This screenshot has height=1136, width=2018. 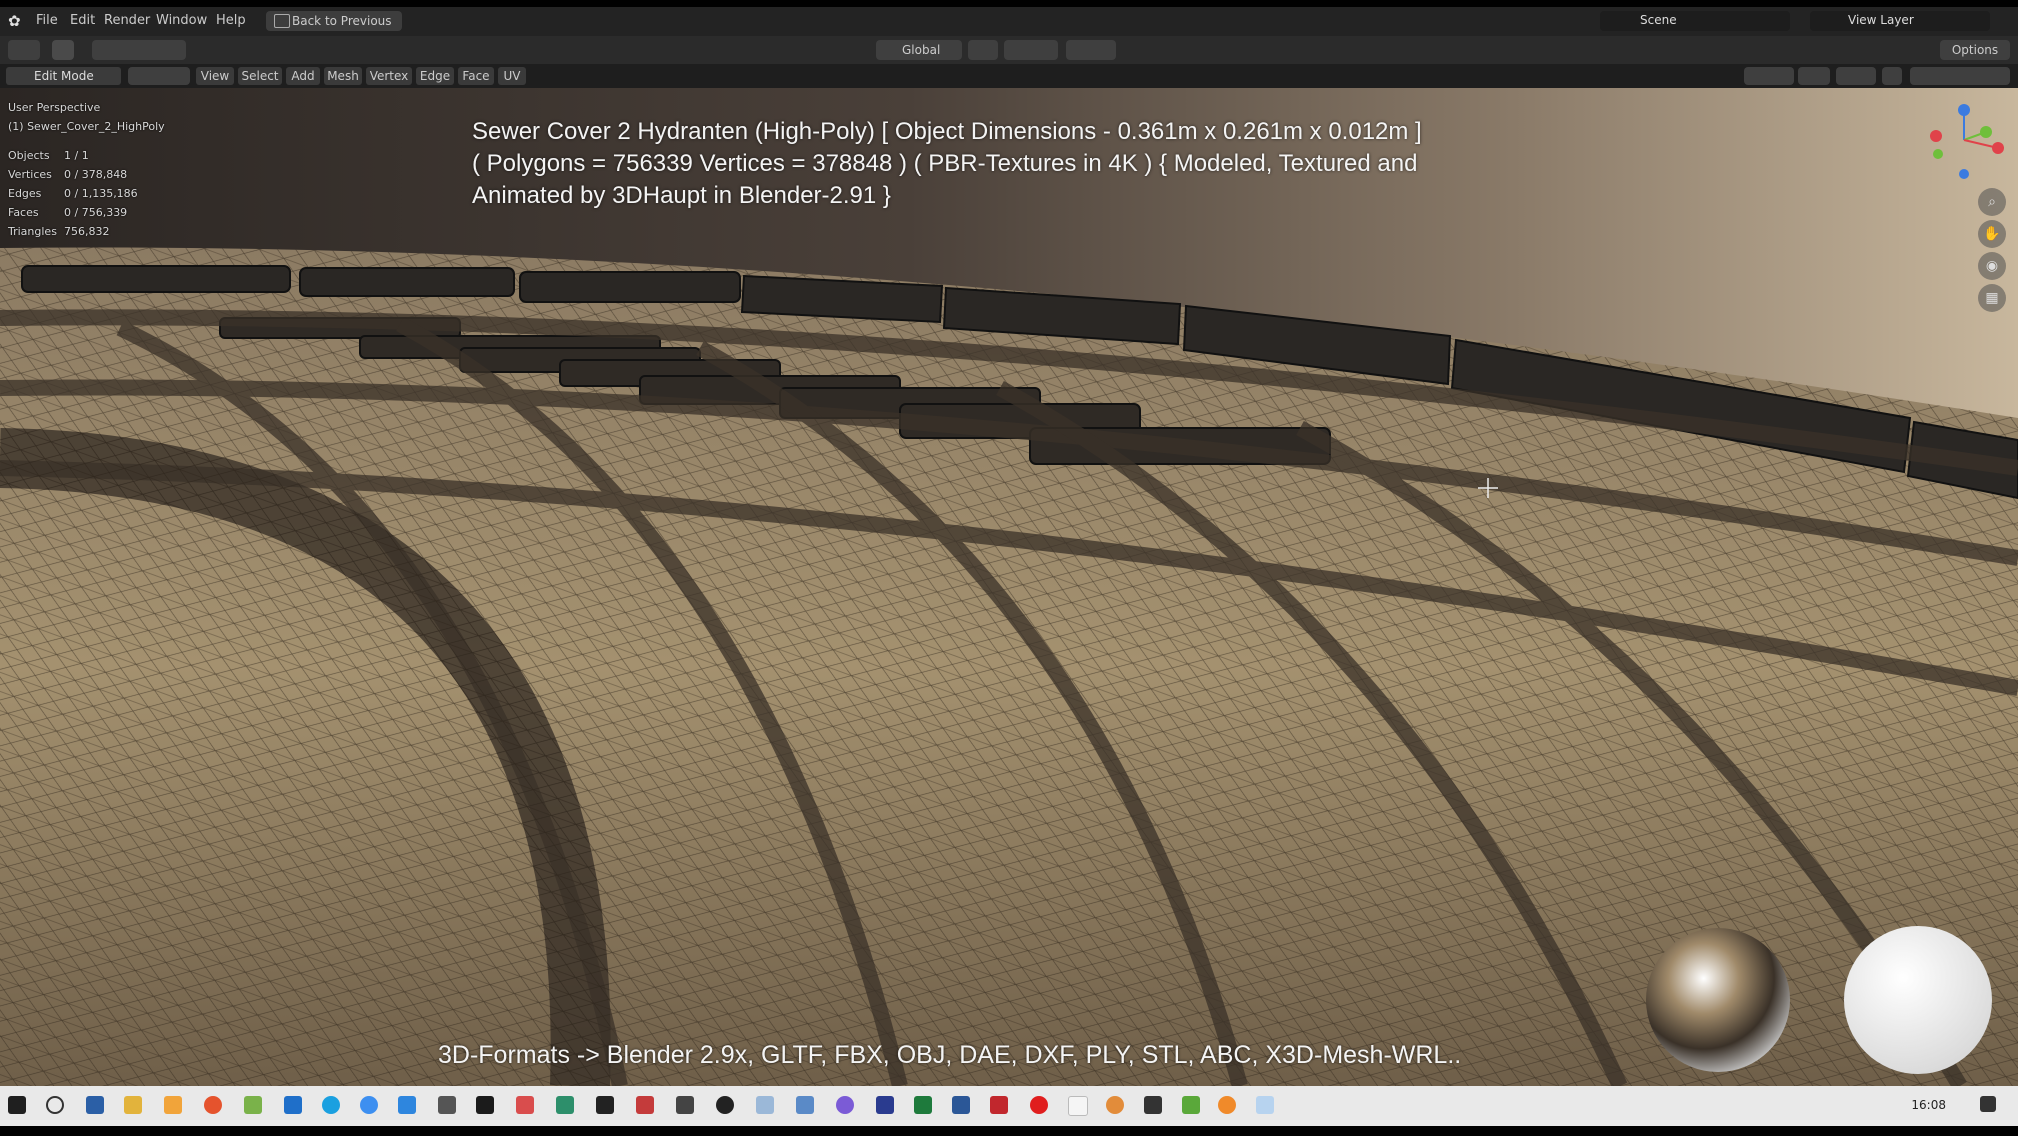 I want to click on object-name-label: (1) Sewer_Cover_2_HighPoly, so click(x=86, y=126).